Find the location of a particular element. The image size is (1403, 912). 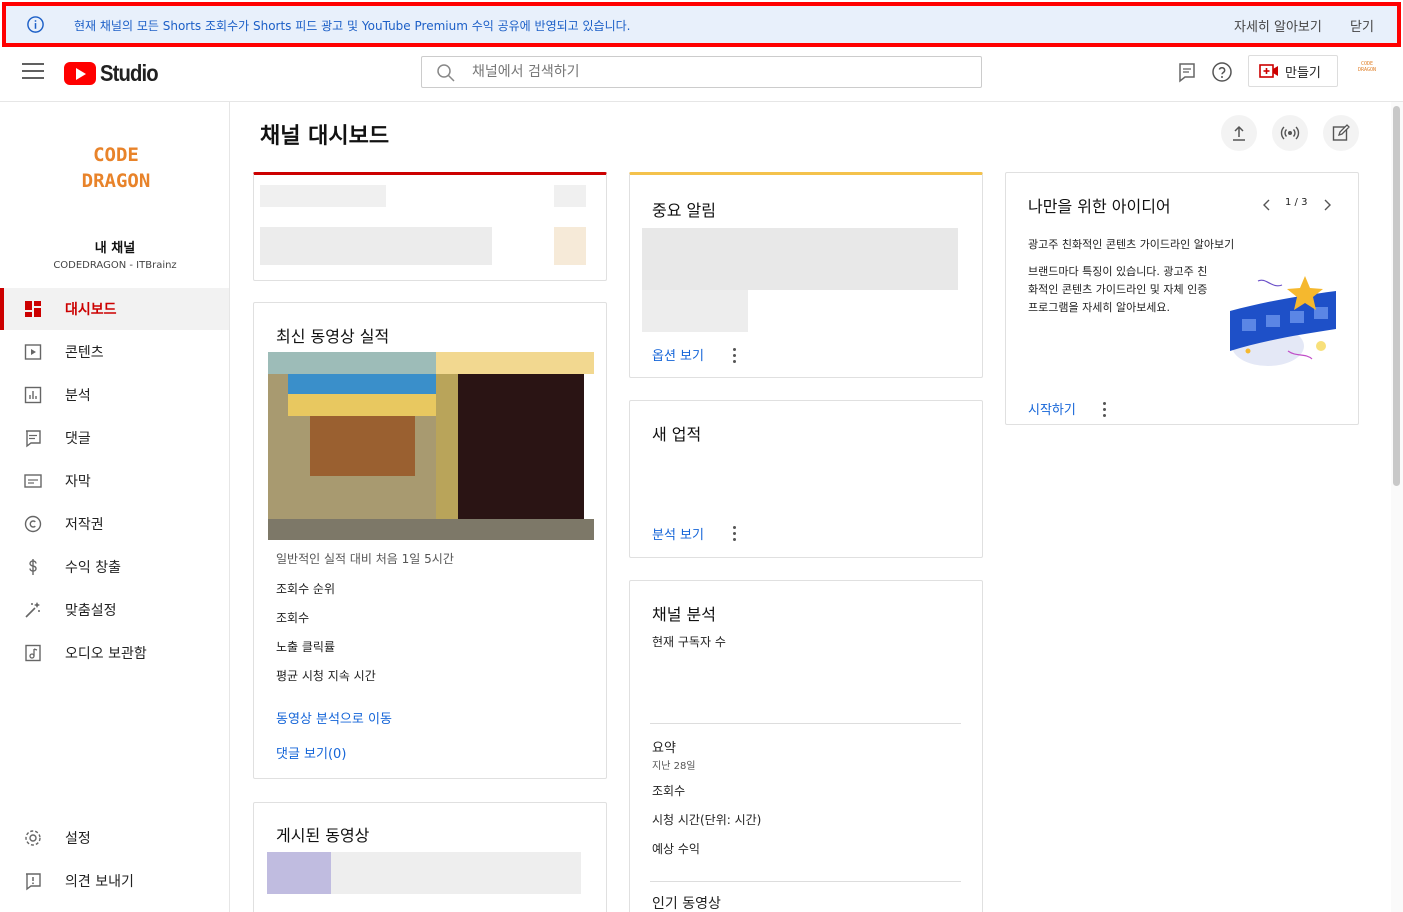

performance-note: 일반적인 실적 대비 처음 1일 5시간 is located at coordinates (365, 559).